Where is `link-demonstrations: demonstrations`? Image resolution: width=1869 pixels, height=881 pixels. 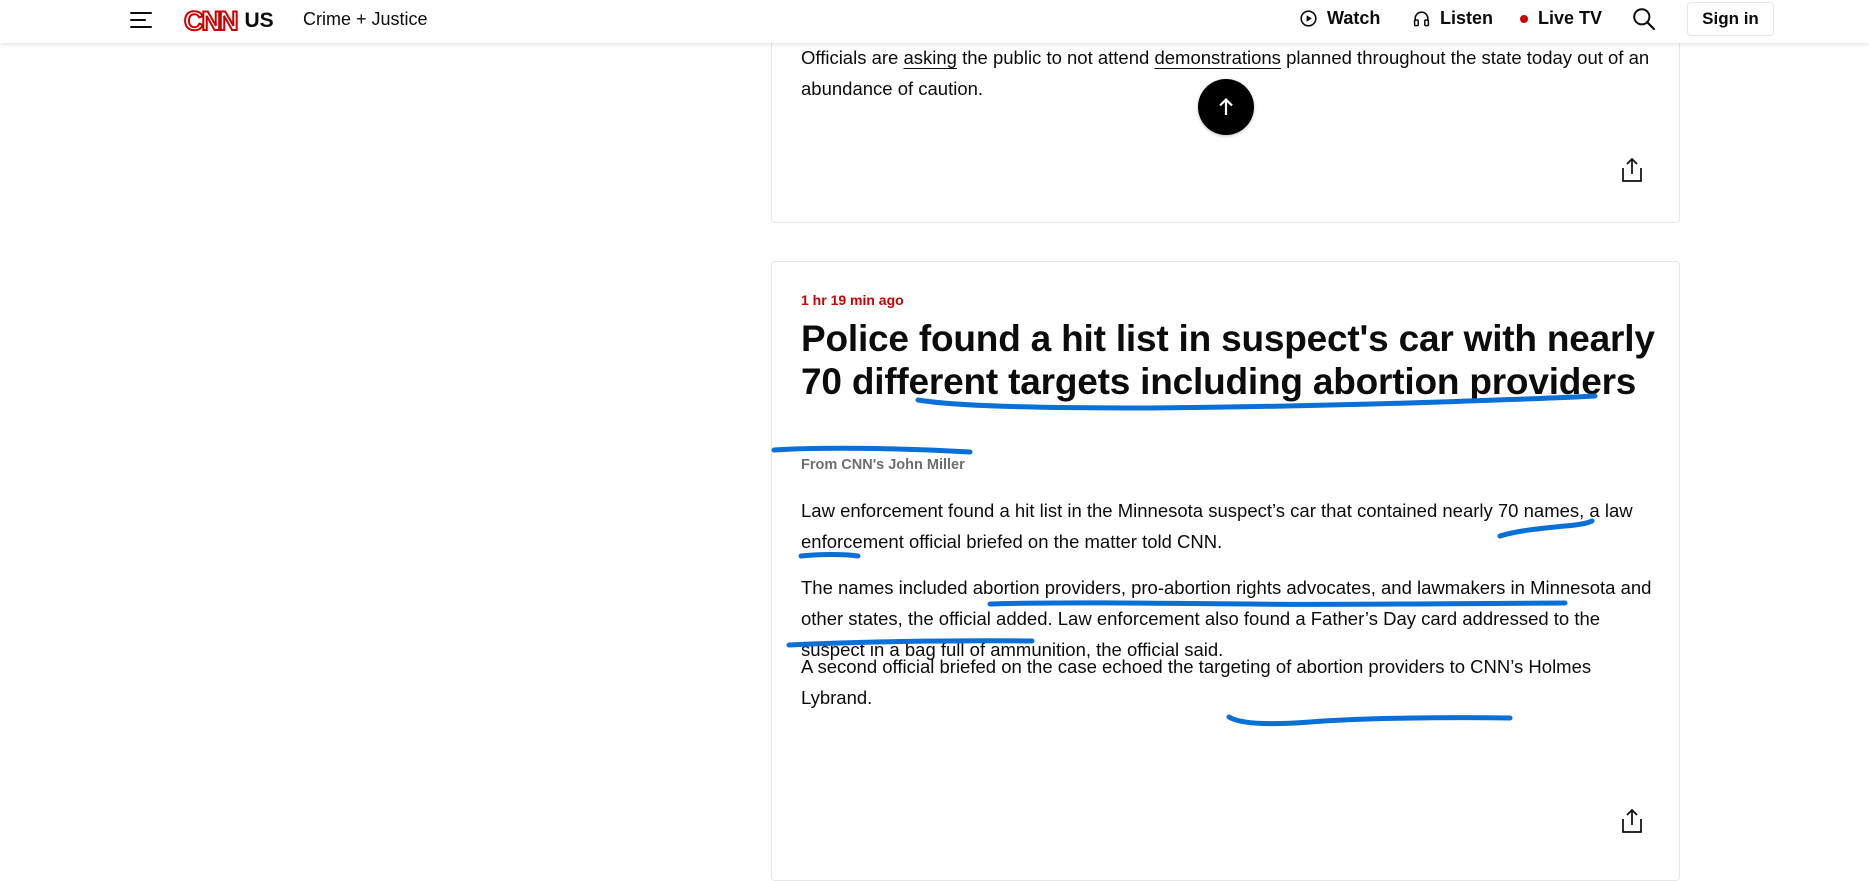
link-demonstrations: demonstrations is located at coordinates (1217, 57).